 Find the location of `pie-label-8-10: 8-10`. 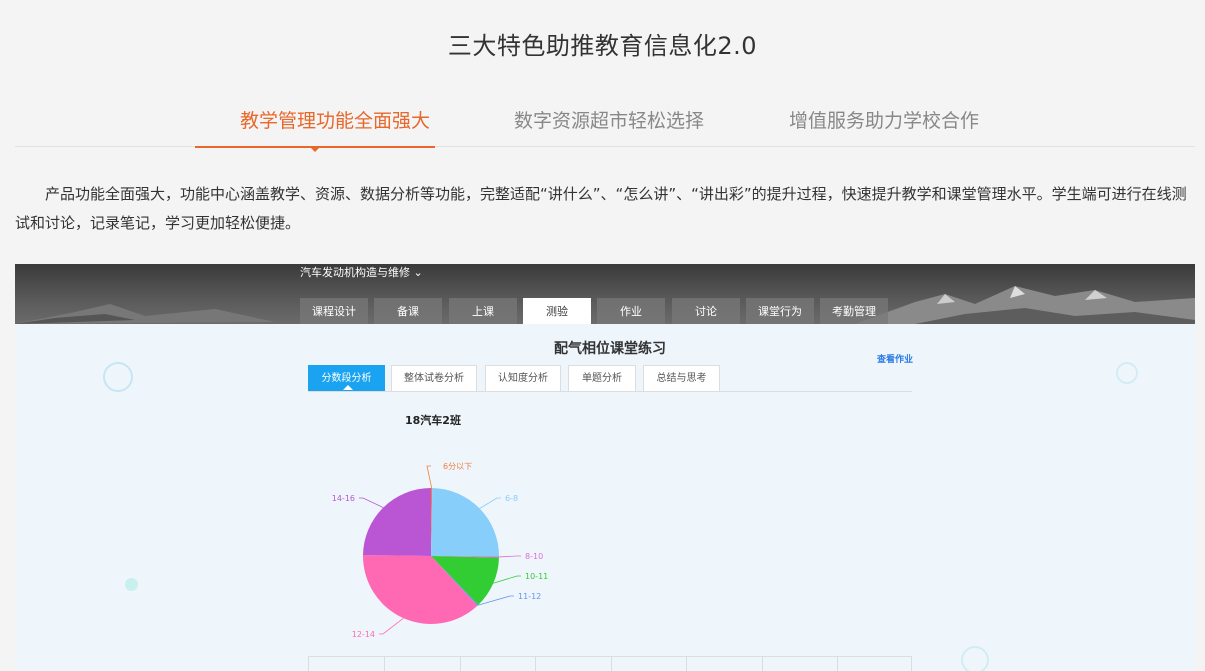

pie-label-8-10: 8-10 is located at coordinates (534, 556).